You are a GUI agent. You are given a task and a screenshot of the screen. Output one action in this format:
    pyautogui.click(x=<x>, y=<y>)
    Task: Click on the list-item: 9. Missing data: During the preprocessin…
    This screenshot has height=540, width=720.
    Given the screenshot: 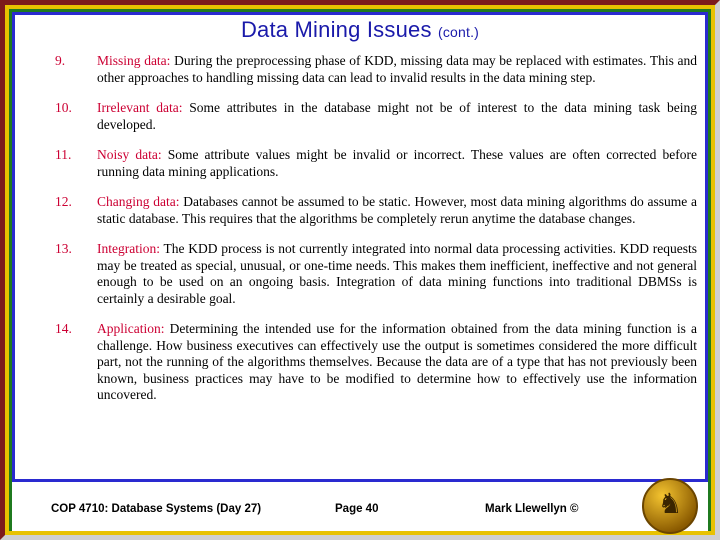 What is the action you would take?
    pyautogui.click(x=376, y=69)
    